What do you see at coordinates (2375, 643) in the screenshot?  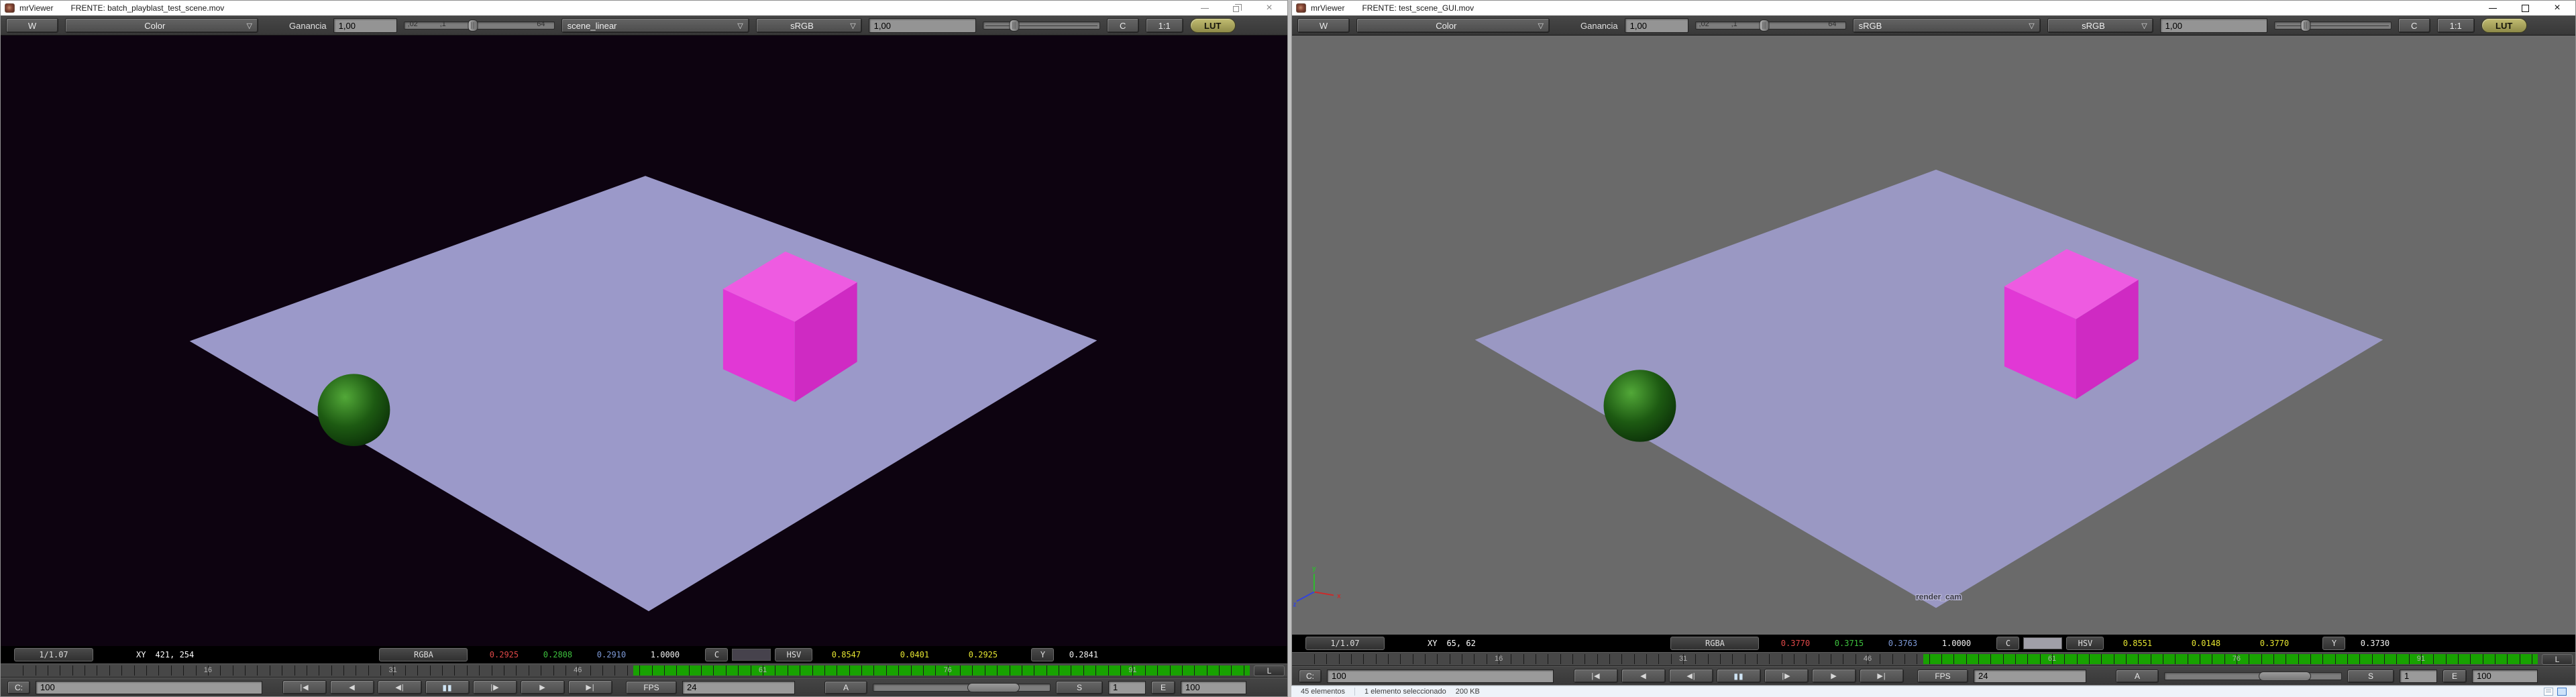 I see `pixel-luma: 0.3730` at bounding box center [2375, 643].